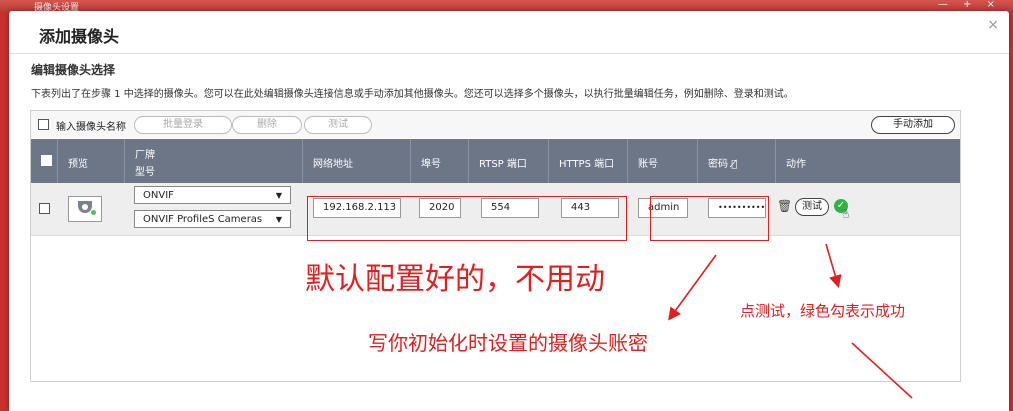  What do you see at coordinates (913, 125) in the screenshot?
I see `manual-add-button: 手动添加` at bounding box center [913, 125].